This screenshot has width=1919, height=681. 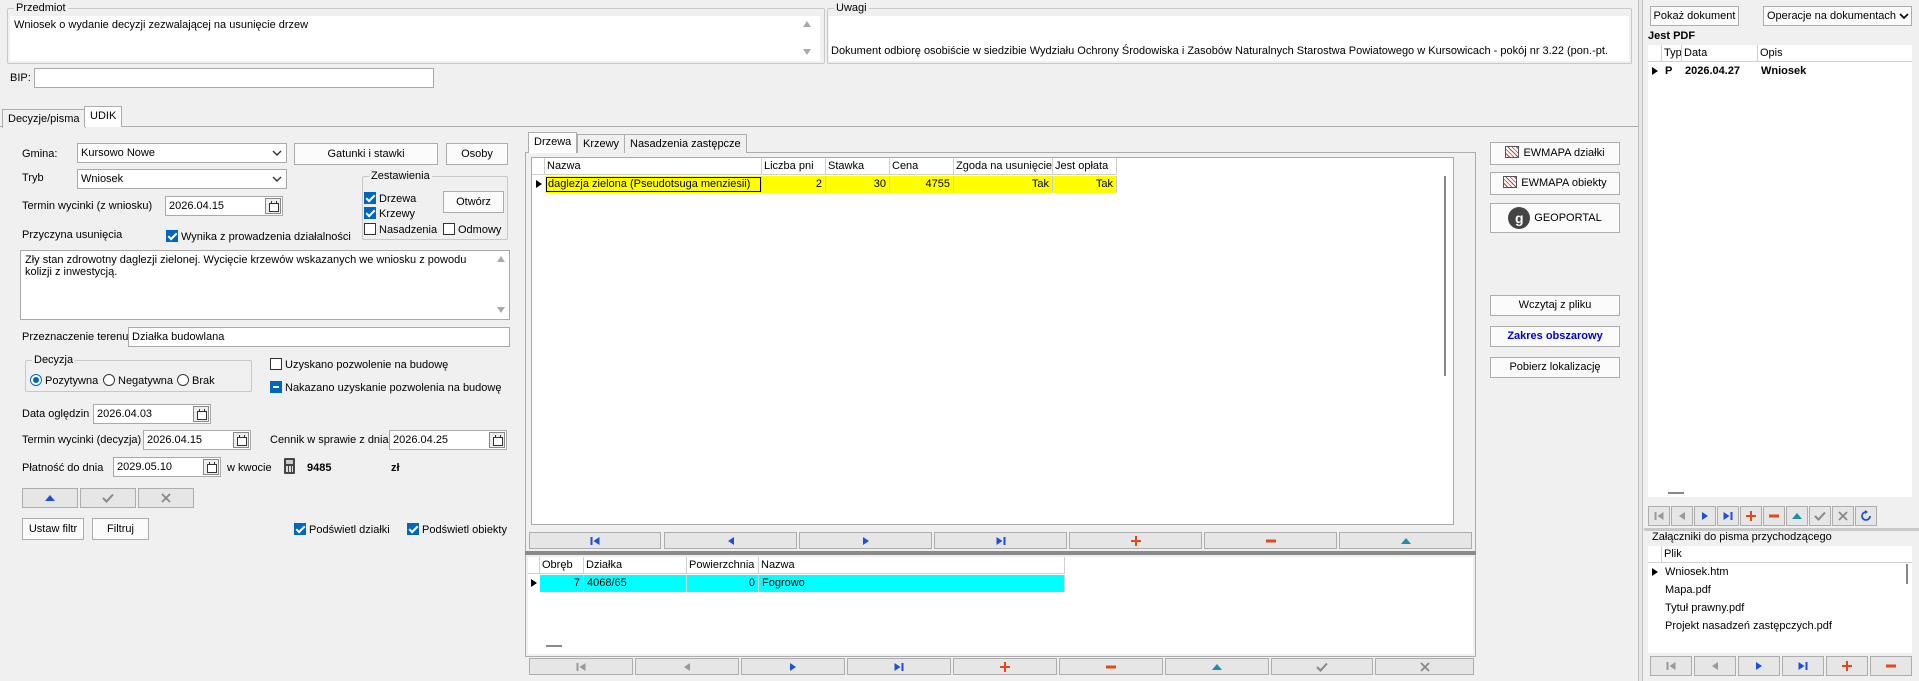 What do you see at coordinates (562, 583) in the screenshot?
I see `table-cell: 7` at bounding box center [562, 583].